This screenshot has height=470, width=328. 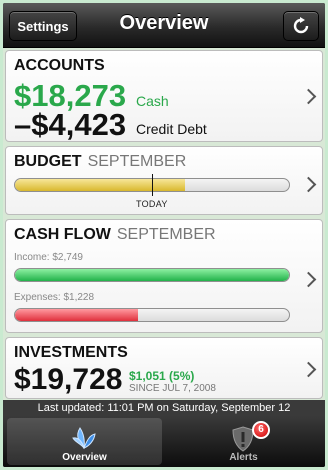 I want to click on investments-heading: INVESTMENTS, so click(x=71, y=352).